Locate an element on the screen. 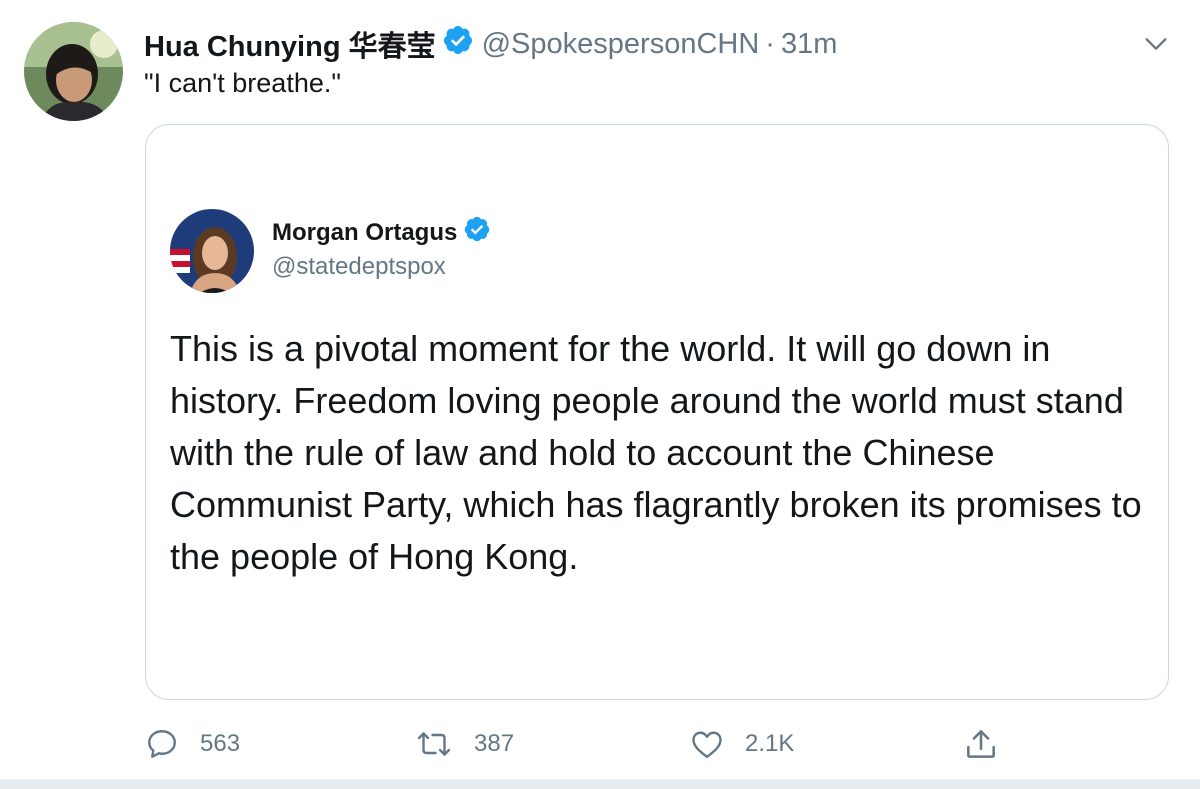  author-handle: @SpokespersonCHN is located at coordinates (621, 44).